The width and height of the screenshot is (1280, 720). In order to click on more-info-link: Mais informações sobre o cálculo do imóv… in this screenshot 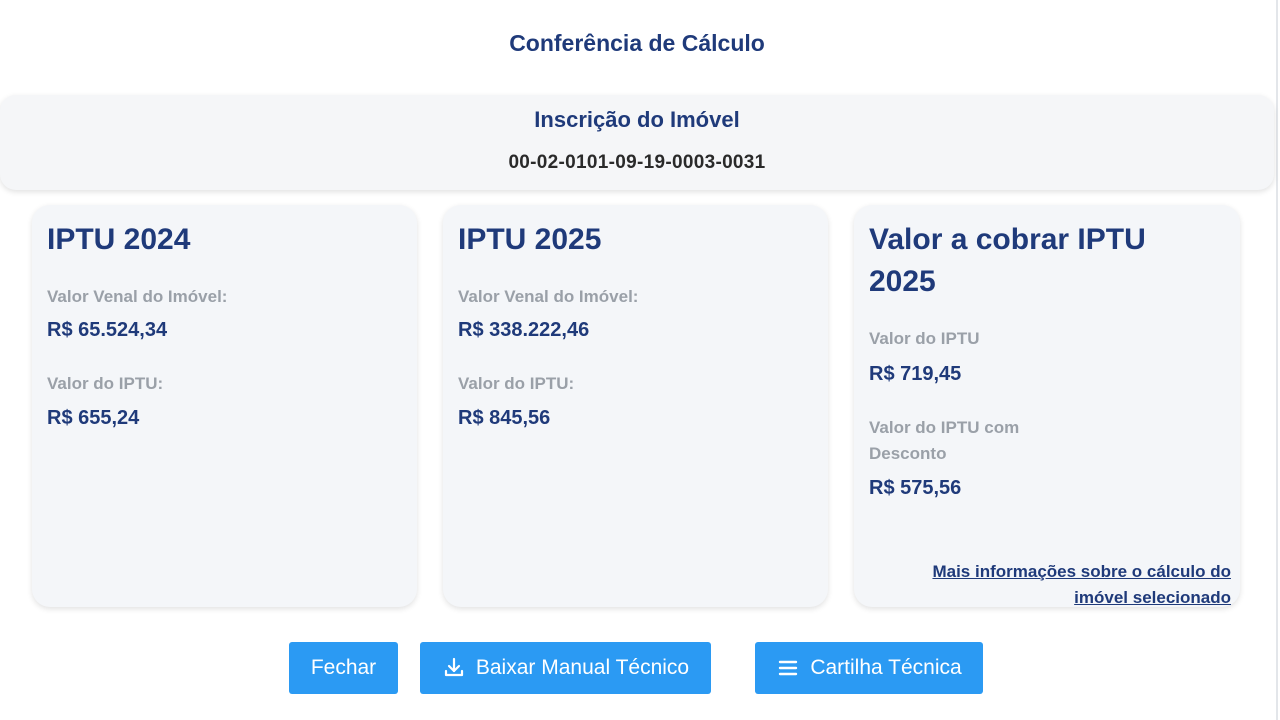, I will do `click(1051, 585)`.